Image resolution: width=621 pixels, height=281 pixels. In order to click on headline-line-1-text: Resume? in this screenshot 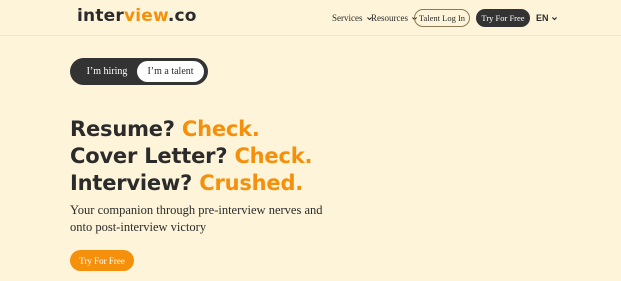, I will do `click(122, 129)`.